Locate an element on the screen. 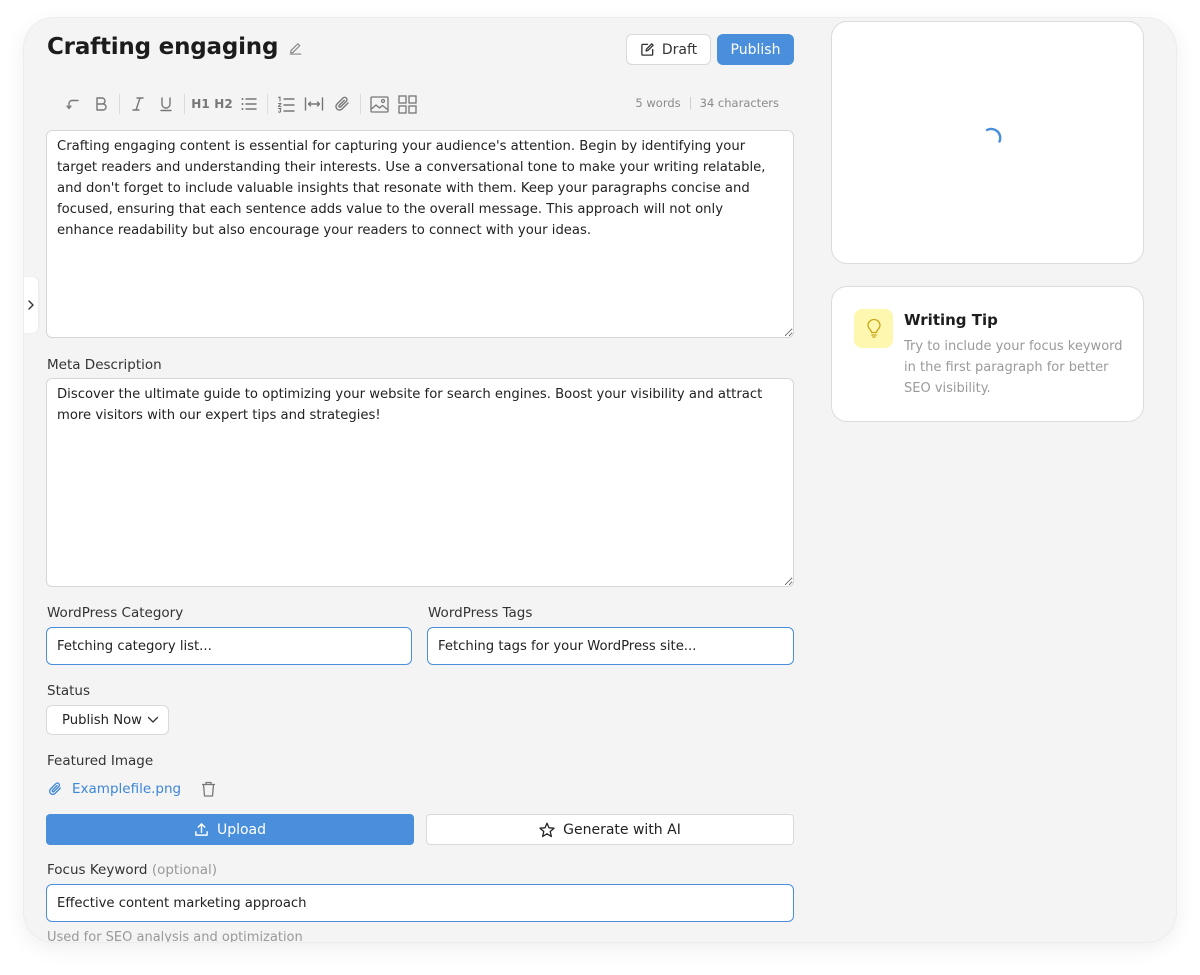  chevron-down-icon is located at coordinates (153, 719).